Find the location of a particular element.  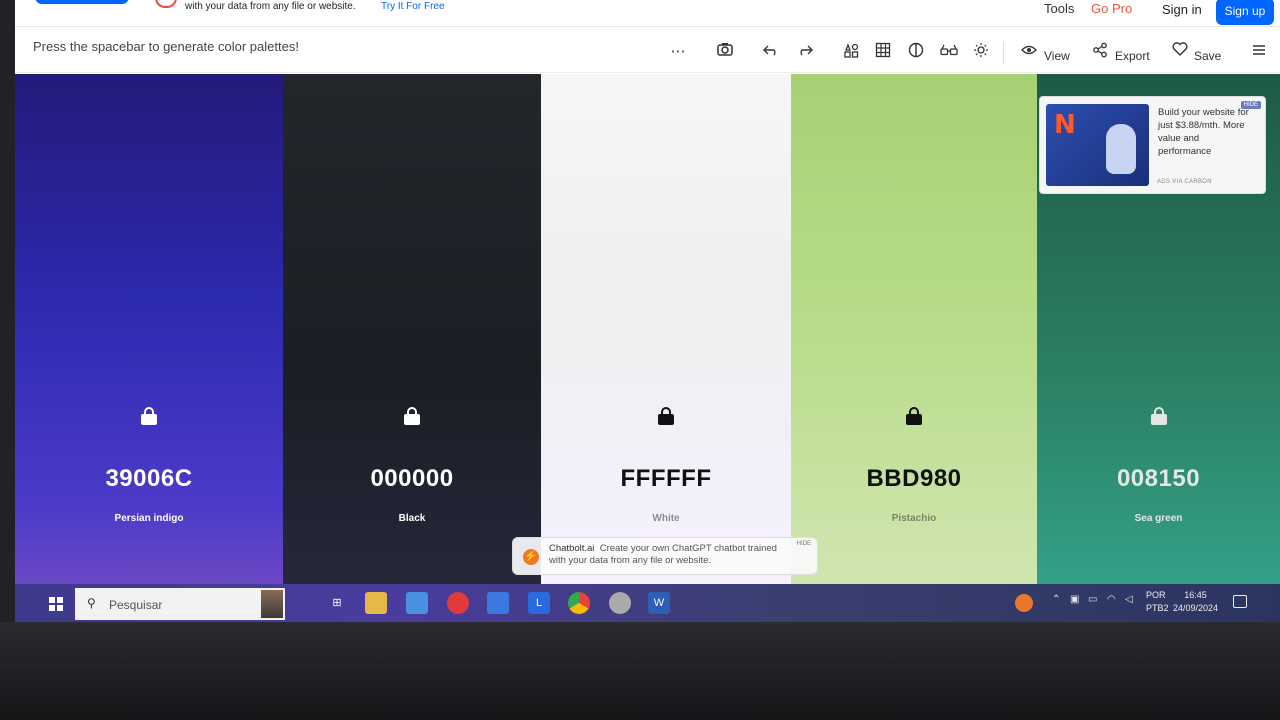

file-explorer-icon is located at coordinates (376, 603).